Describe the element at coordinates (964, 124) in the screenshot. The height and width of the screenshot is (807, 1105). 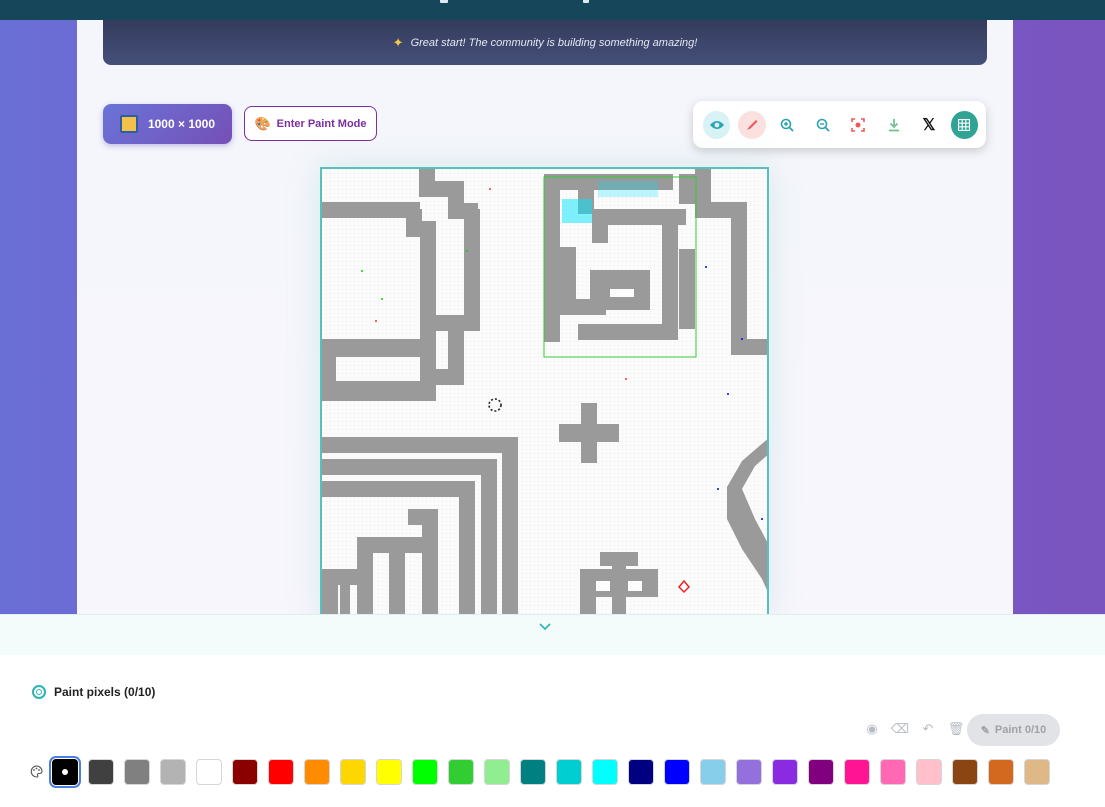
I see `grid-icon` at that location.